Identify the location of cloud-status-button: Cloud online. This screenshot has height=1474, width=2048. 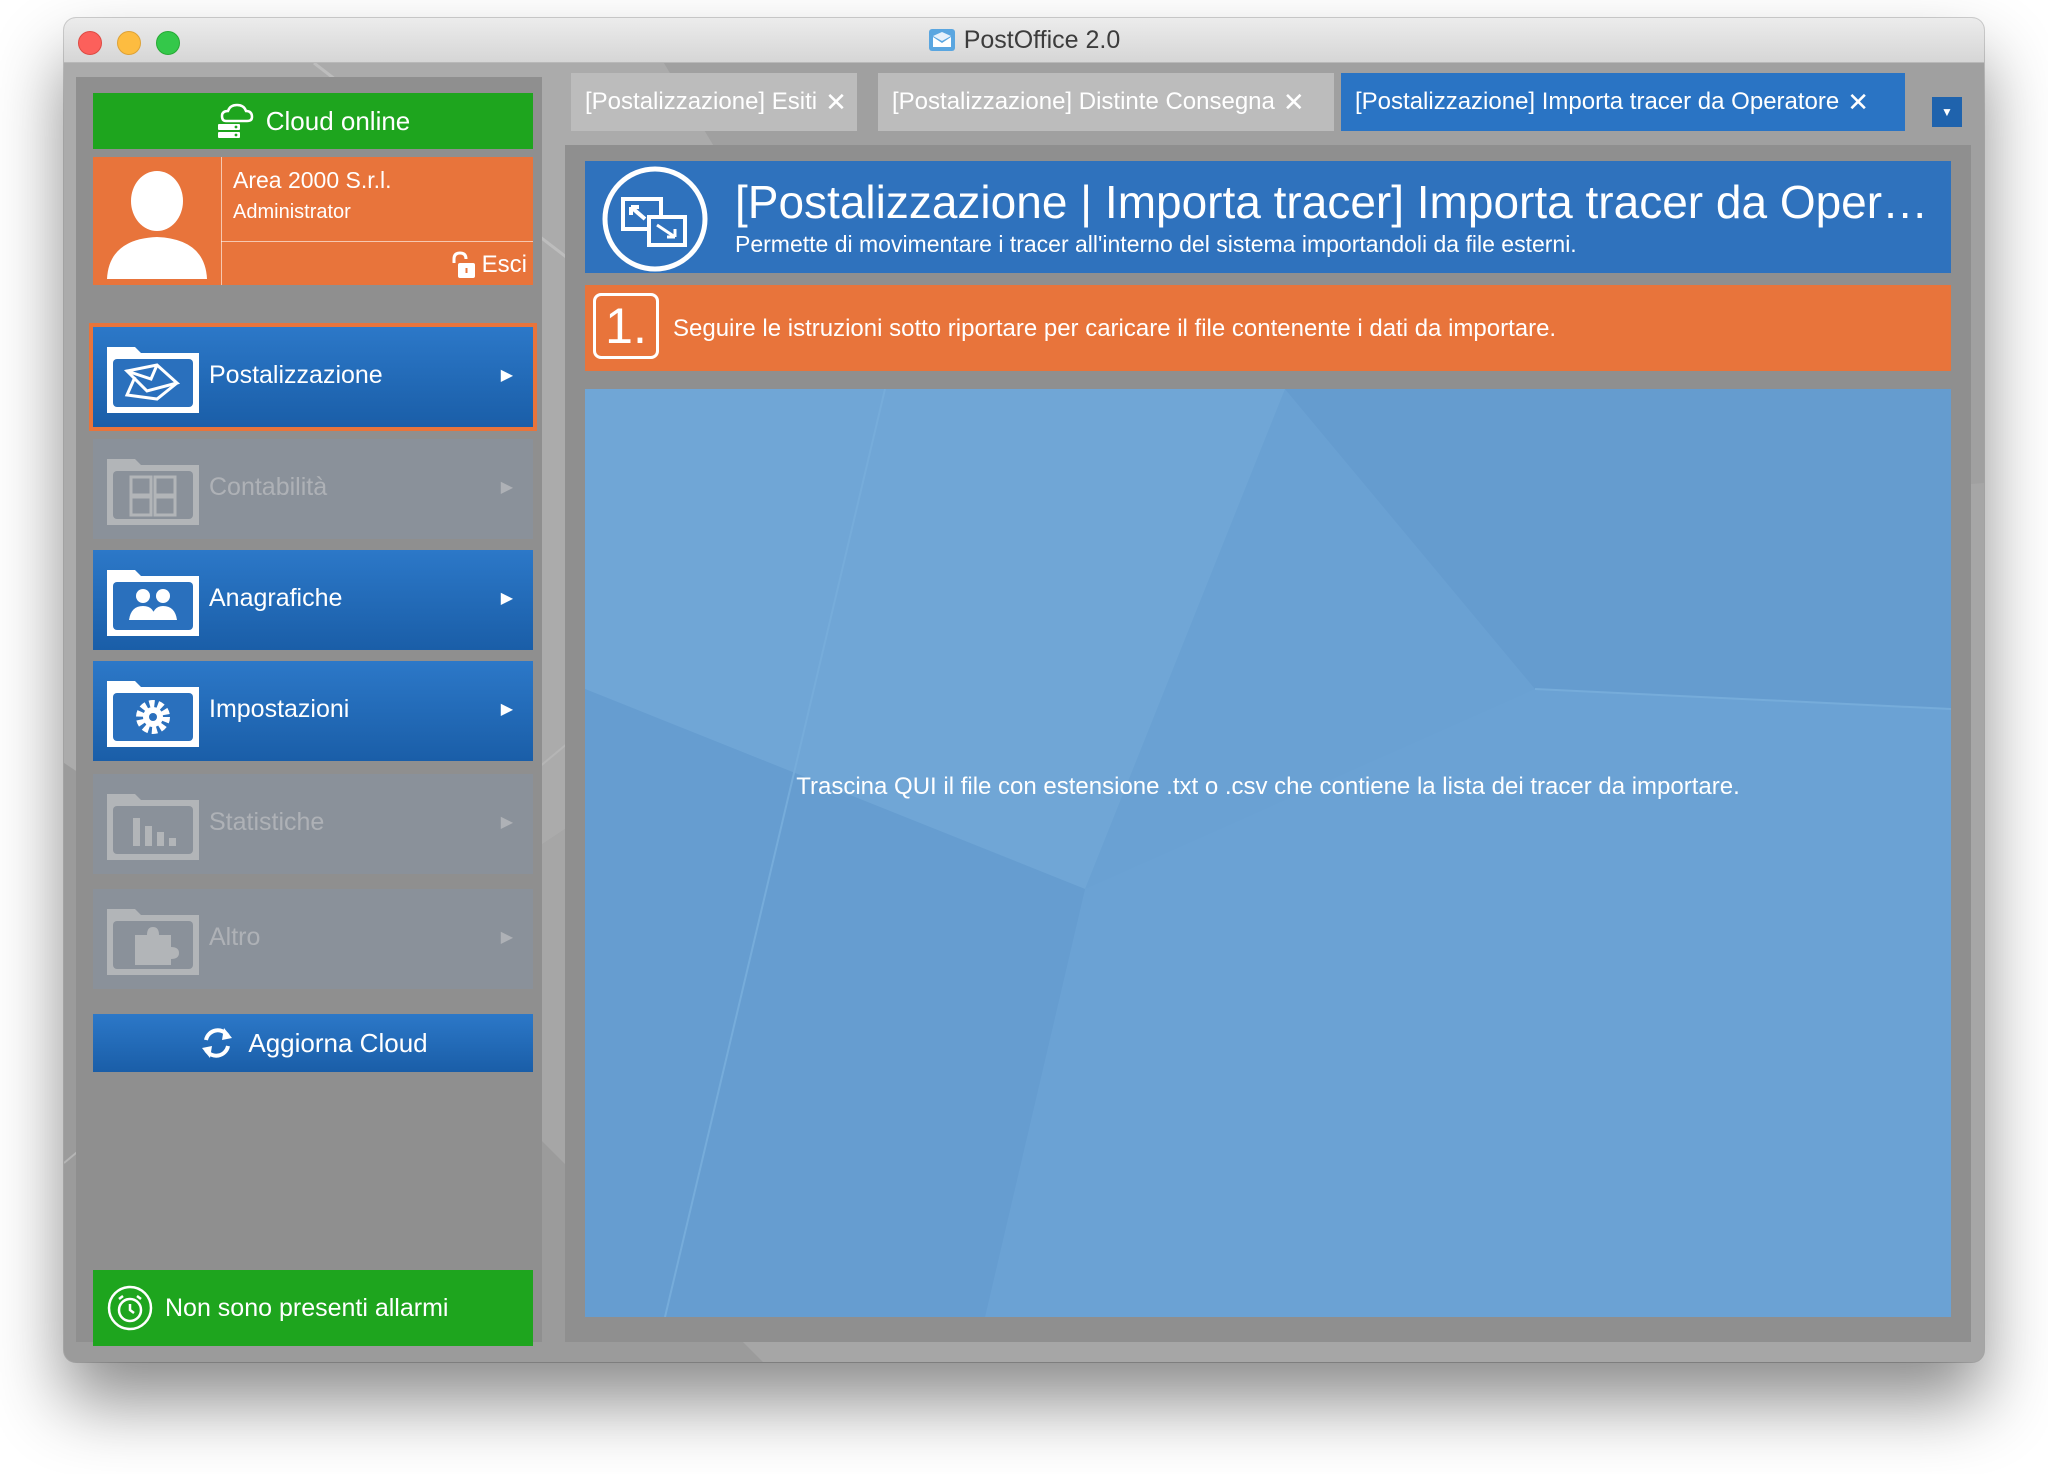
(313, 121).